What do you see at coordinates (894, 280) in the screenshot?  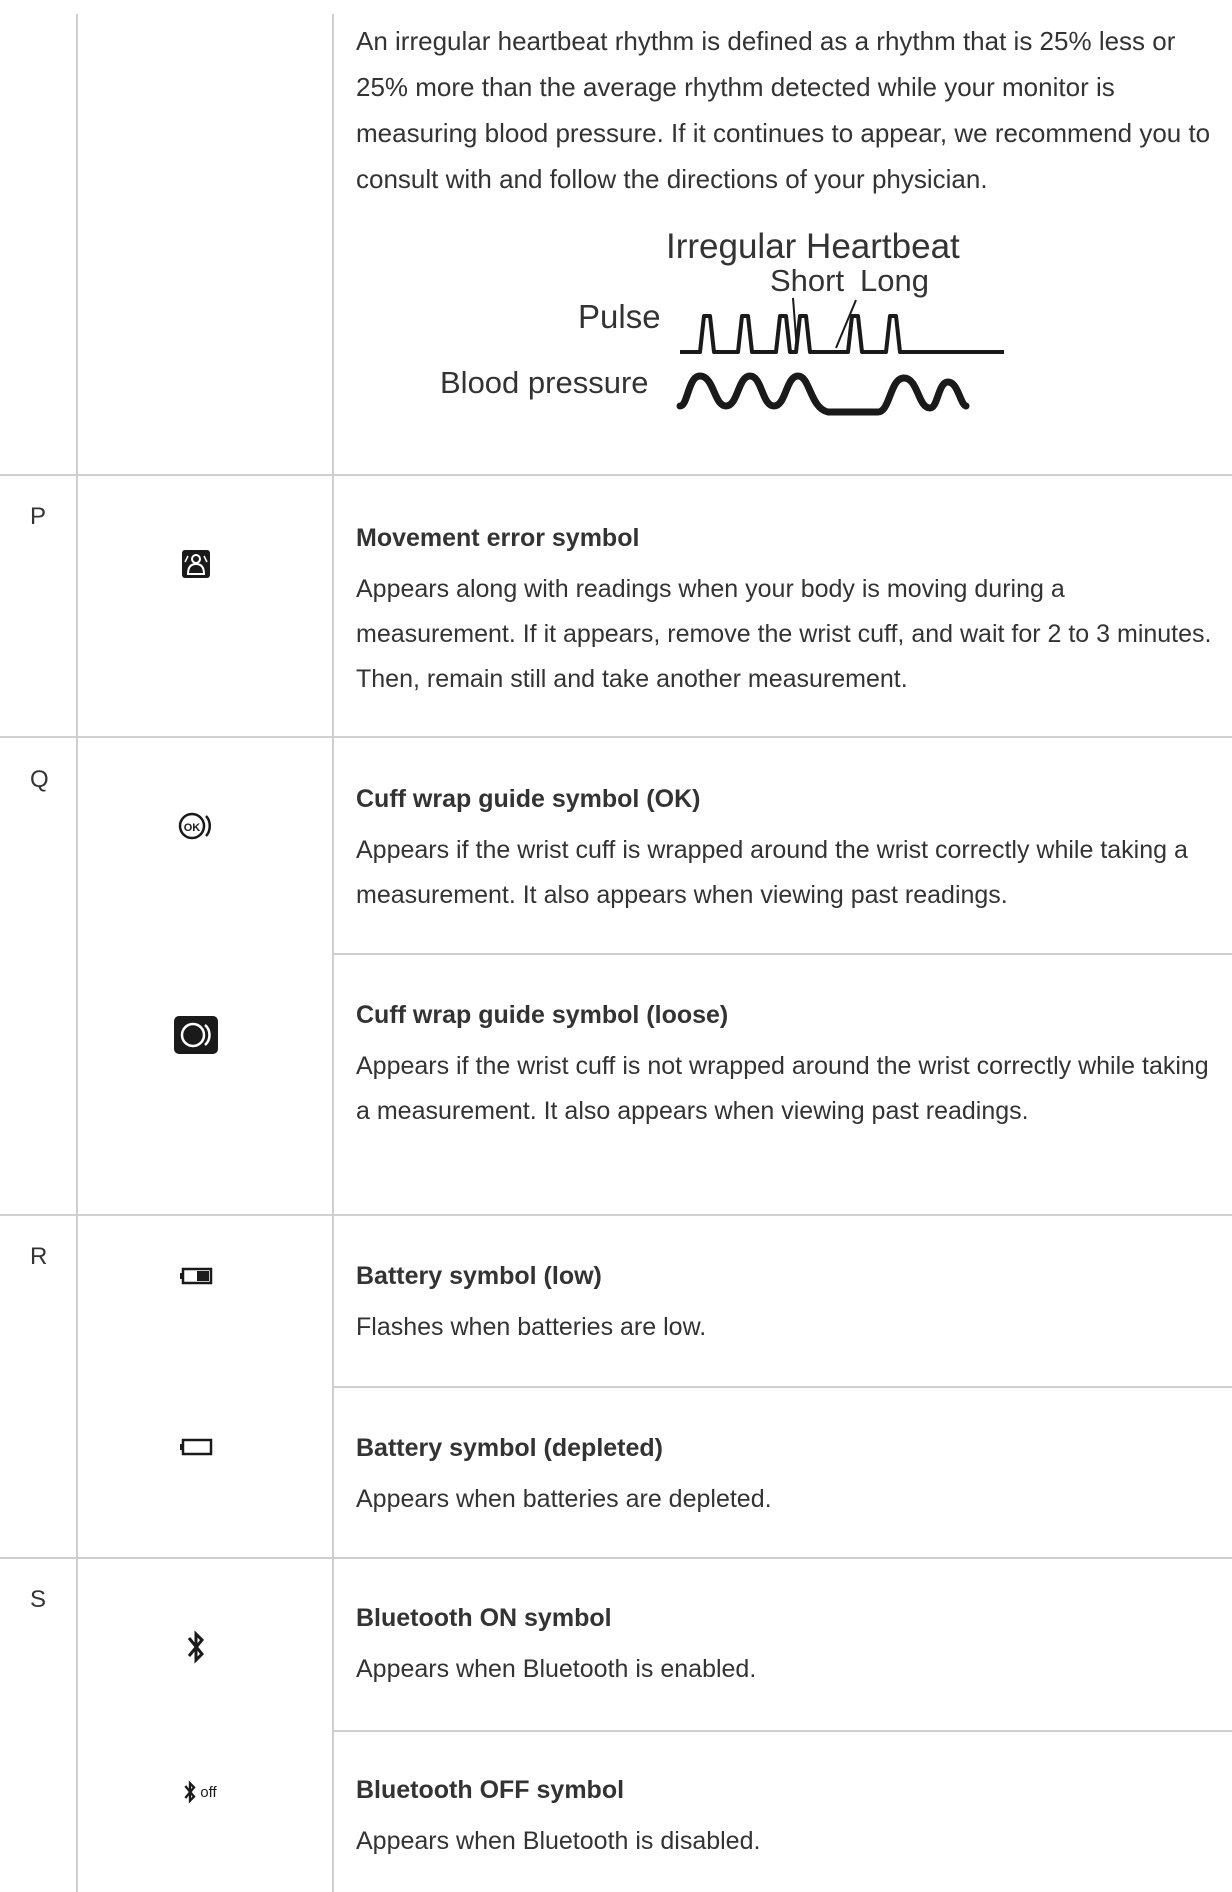 I see `diagram-long-label: Long` at bounding box center [894, 280].